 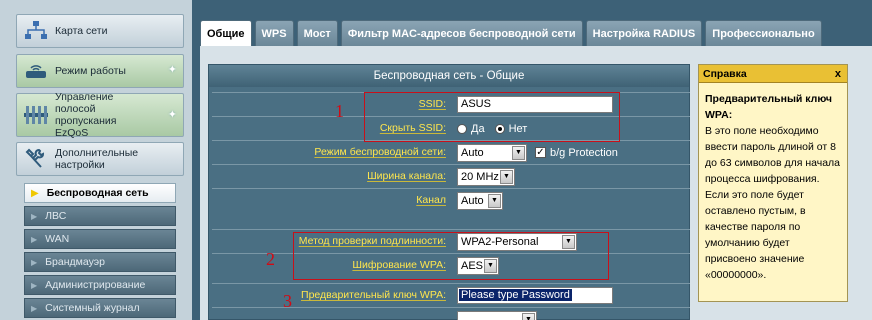 I want to click on sidebar-item-firewall: ▶ Брандмауэр, so click(x=100, y=262).